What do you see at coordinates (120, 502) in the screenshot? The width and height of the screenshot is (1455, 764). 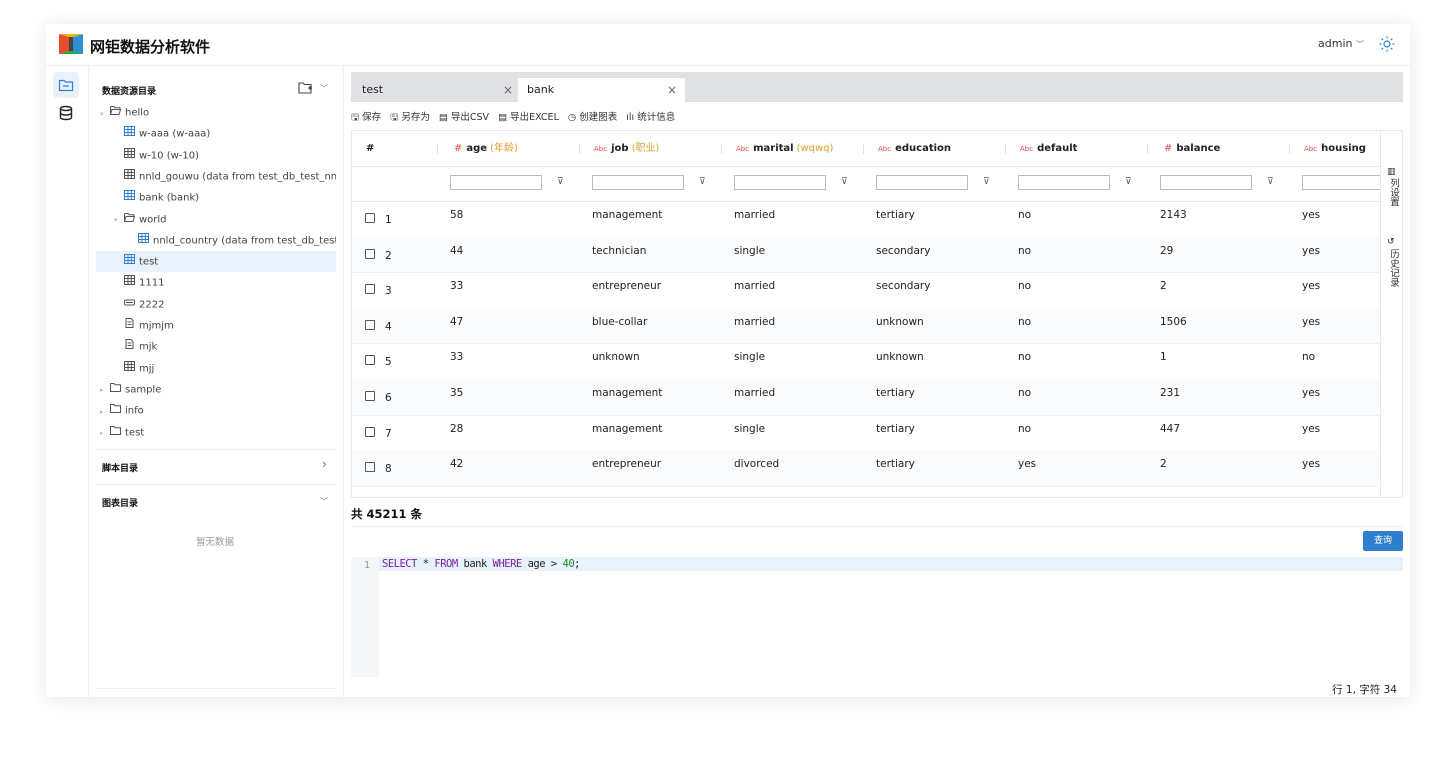 I see `chart-section-title: 图表目录` at bounding box center [120, 502].